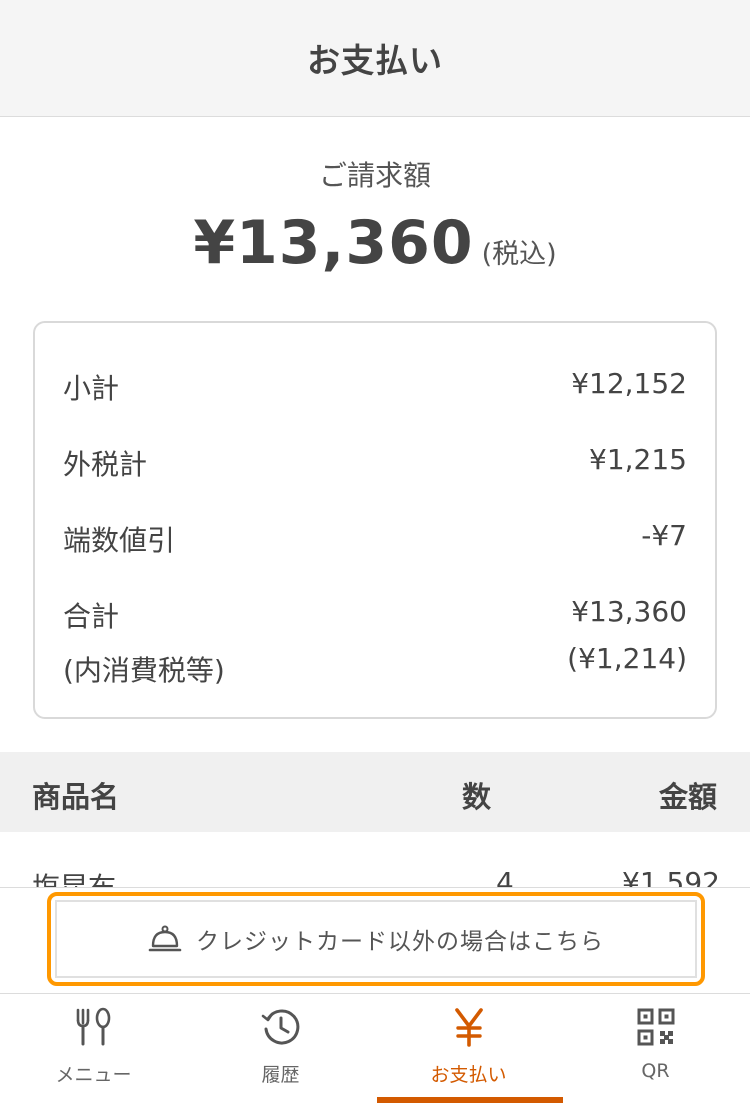 This screenshot has height=1103, width=750. I want to click on yen-icon, so click(468, 1027).